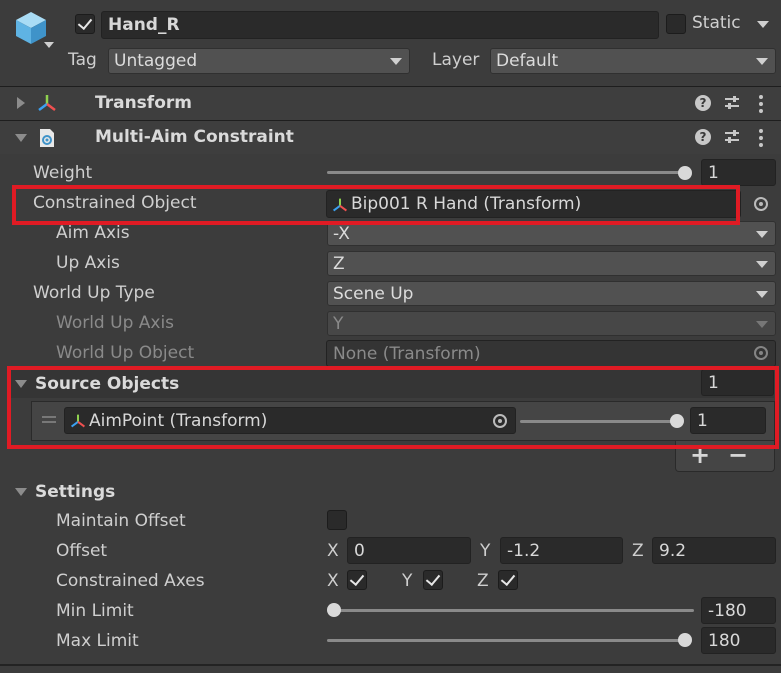  I want to click on weight-slider-track, so click(506, 172).